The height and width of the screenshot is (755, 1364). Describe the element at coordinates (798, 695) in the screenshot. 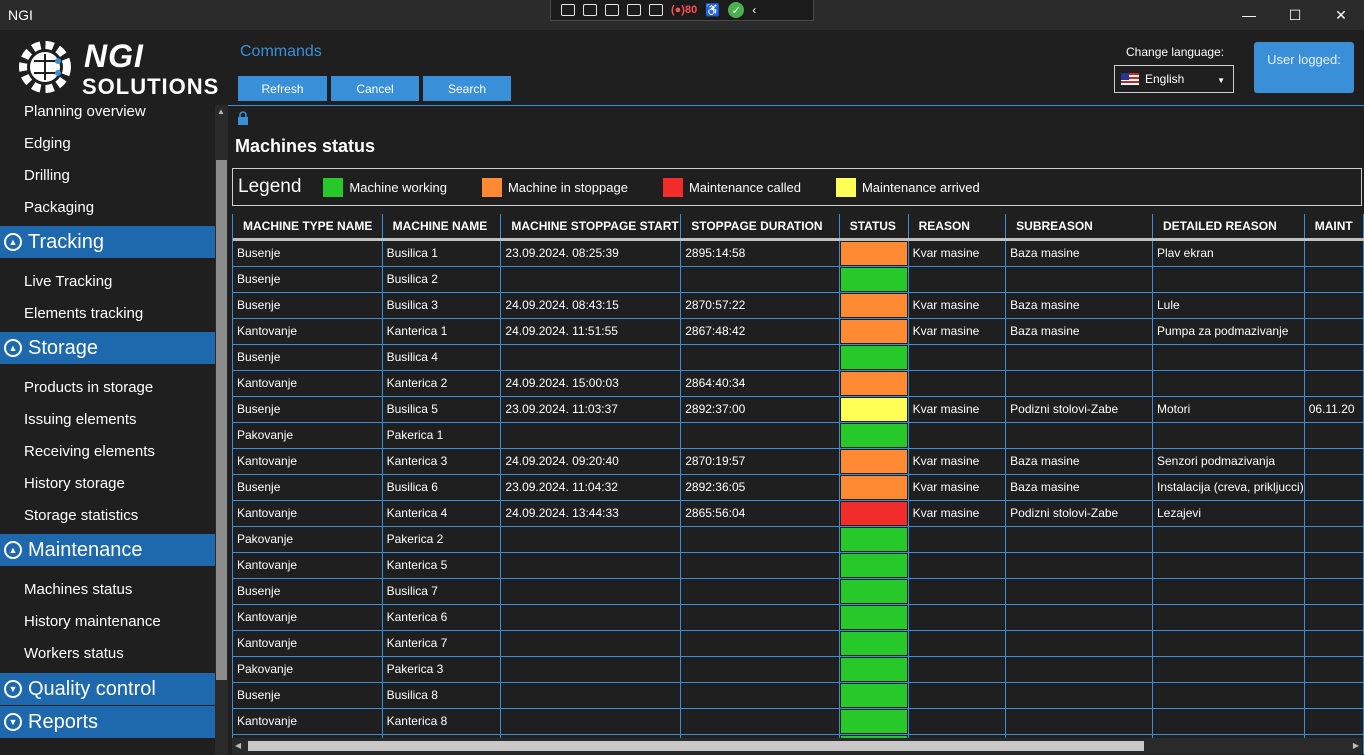

I see `table-row: Busenje Busilica 8` at that location.